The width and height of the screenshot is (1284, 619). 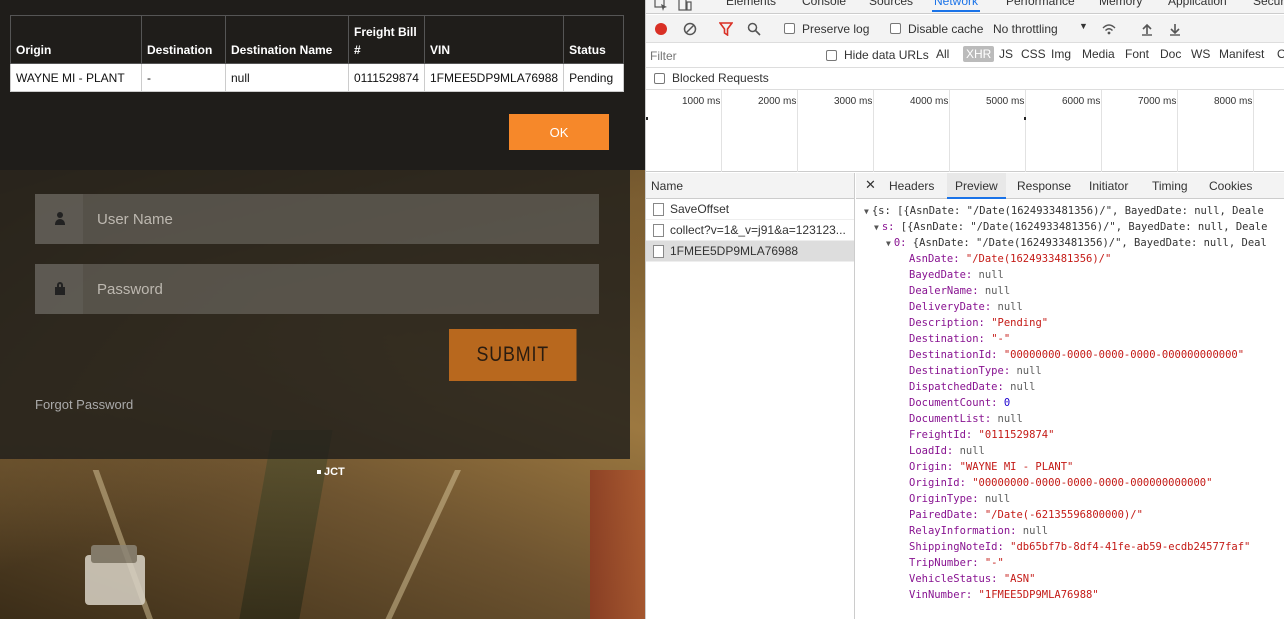 What do you see at coordinates (959, 339) in the screenshot?
I see `json-line: Destination: "-"` at bounding box center [959, 339].